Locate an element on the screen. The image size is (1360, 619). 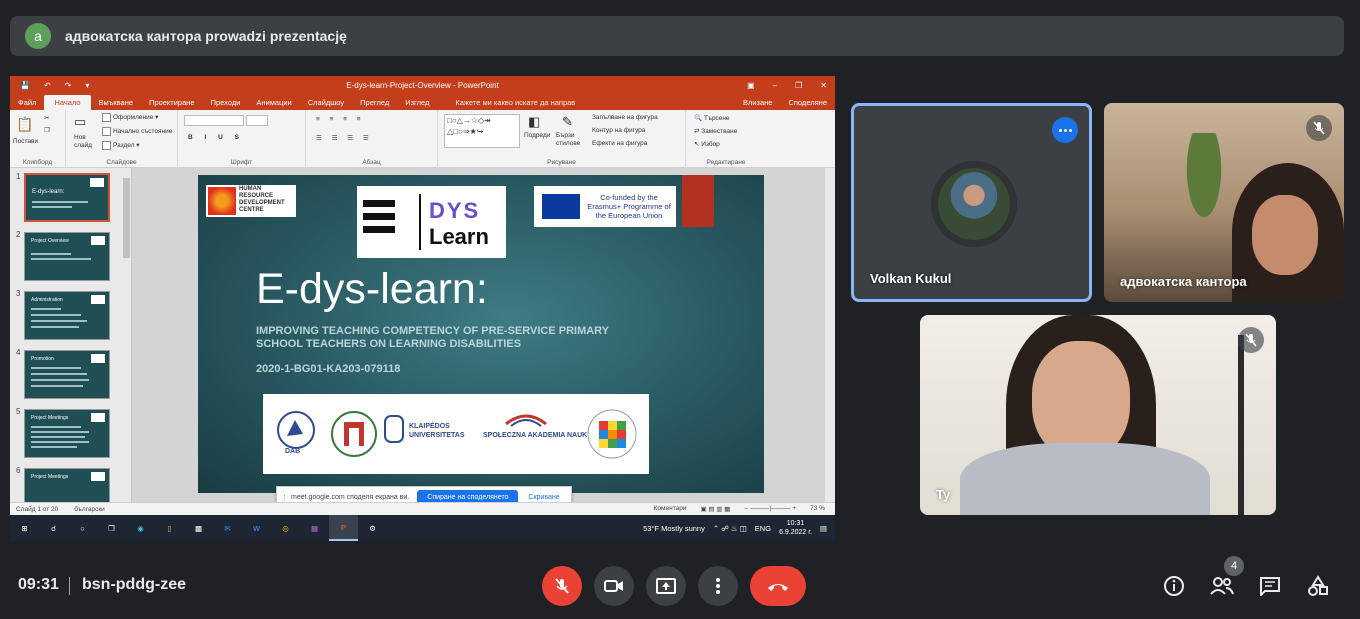
shape-fill-button: Запълване на фигура is located at coordinates (625, 117).